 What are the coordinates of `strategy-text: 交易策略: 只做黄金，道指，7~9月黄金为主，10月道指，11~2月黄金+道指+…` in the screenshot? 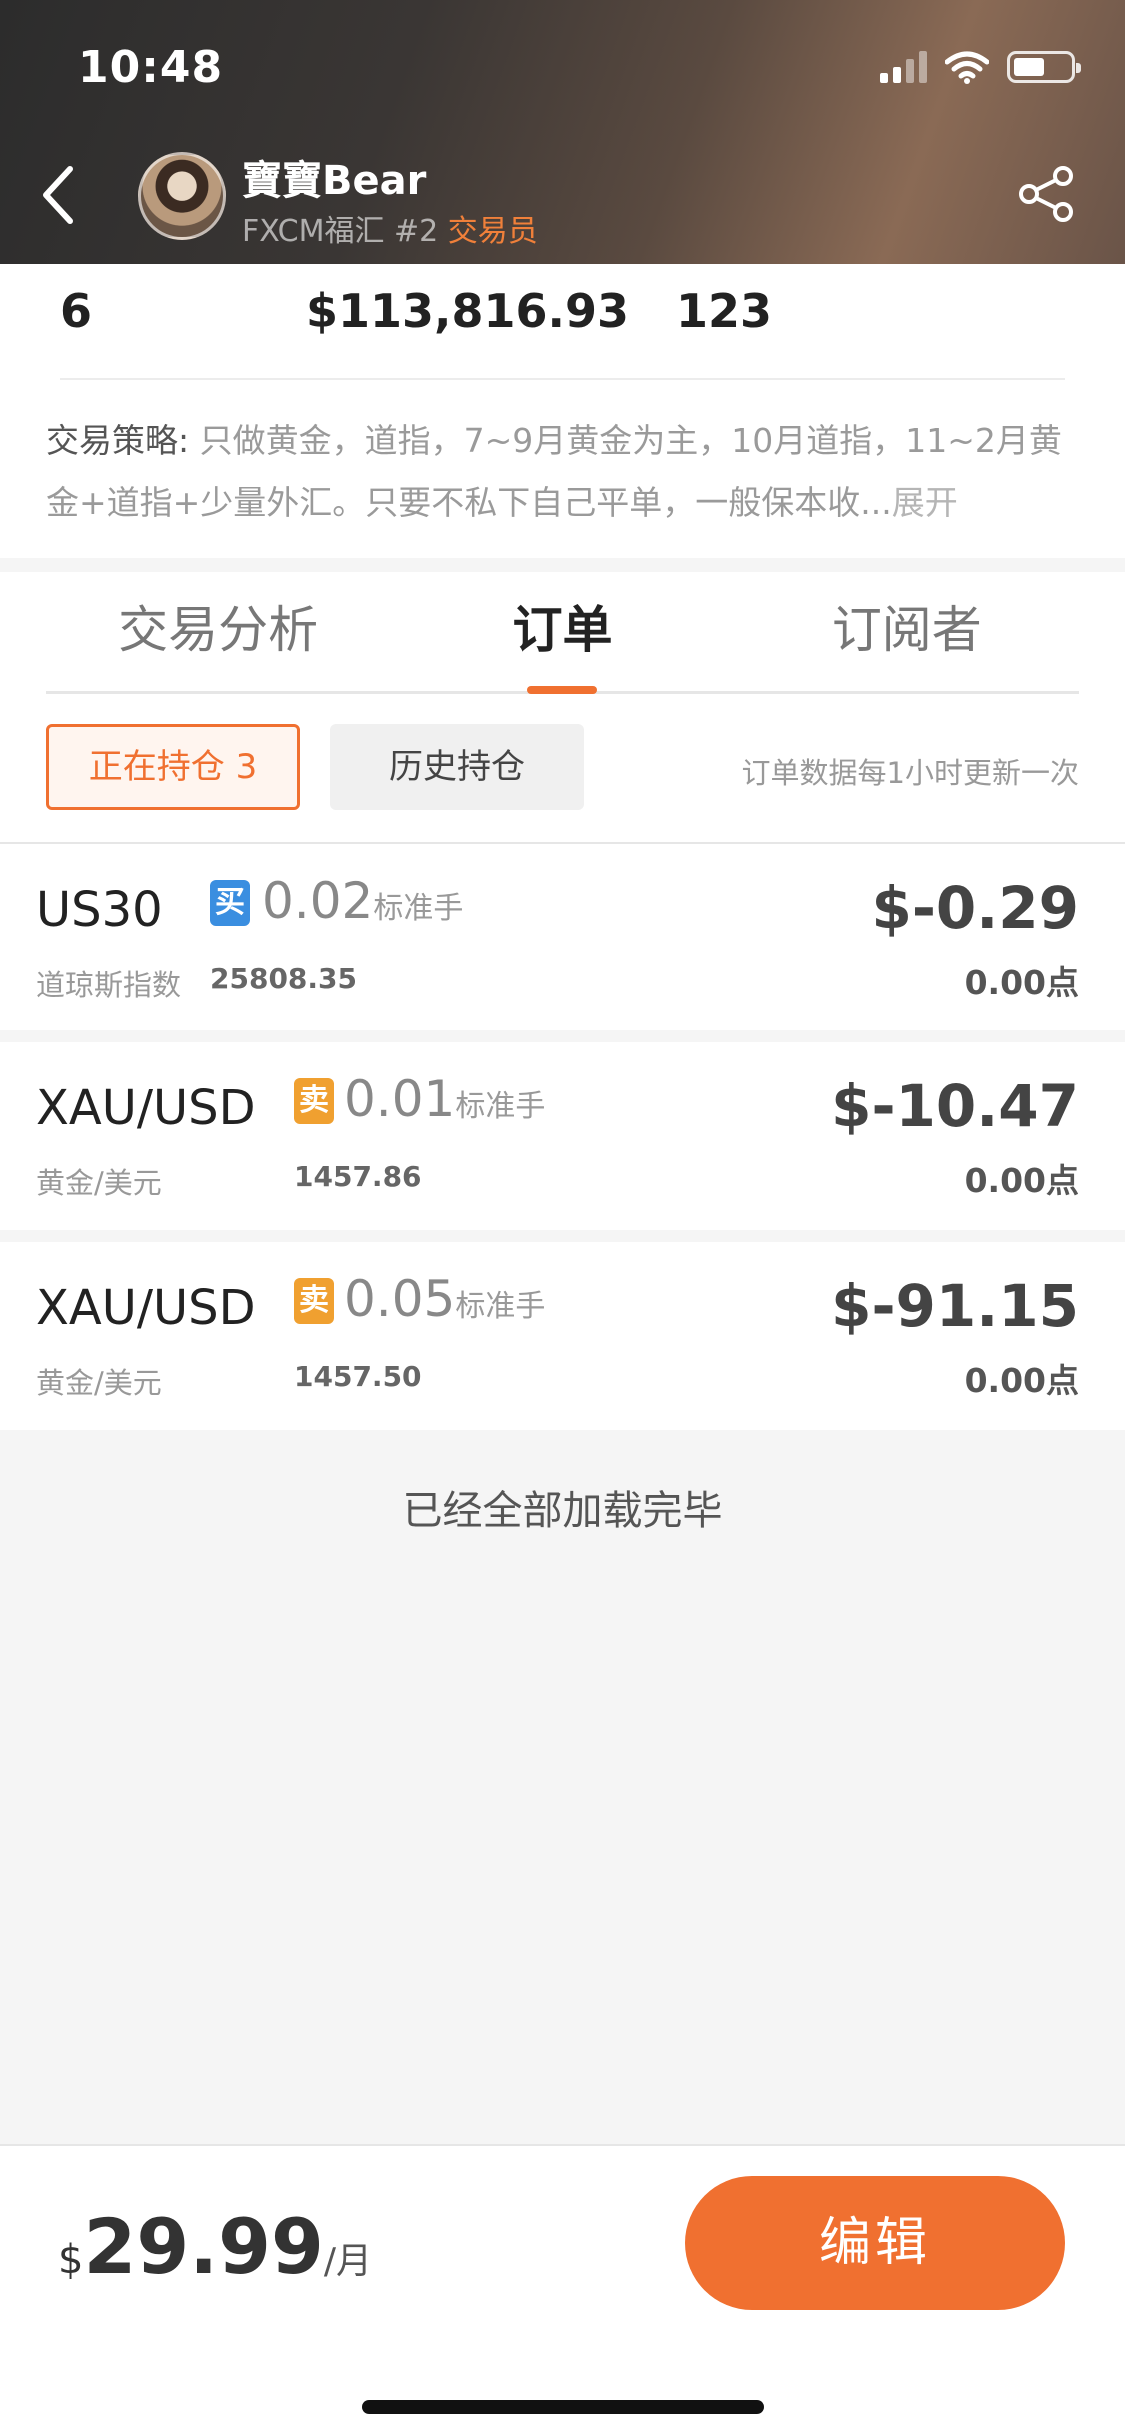 It's located at (555, 472).